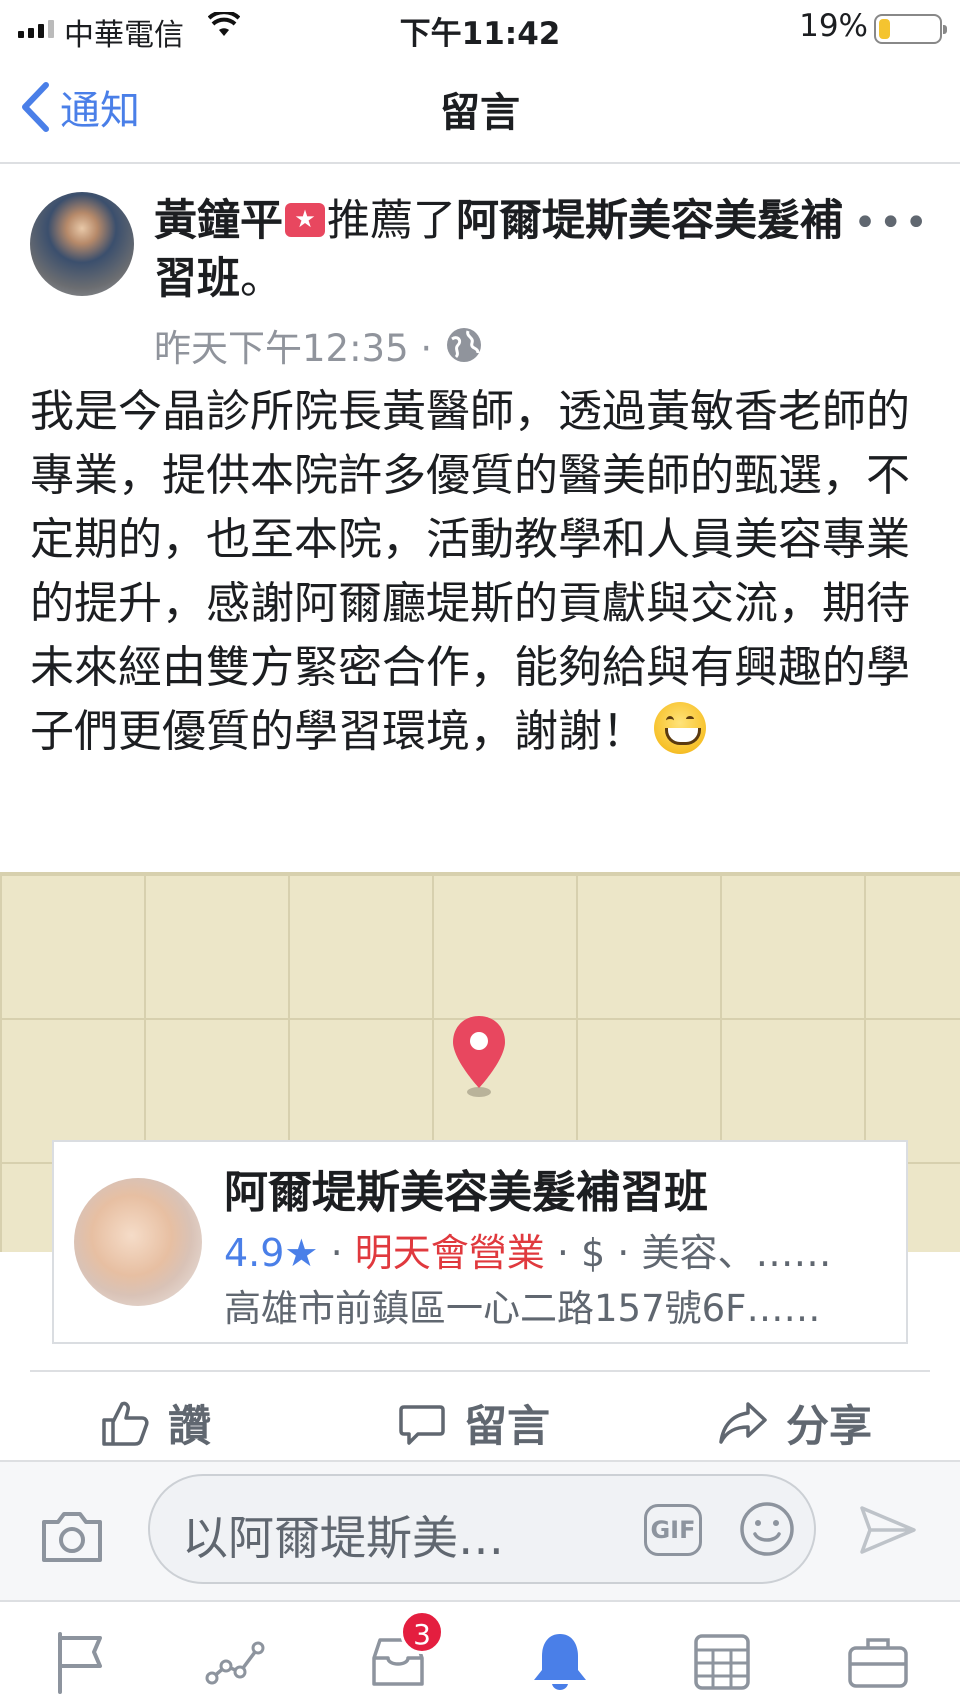 The width and height of the screenshot is (960, 1708). I want to click on share-label: 分享, so click(829, 1427).